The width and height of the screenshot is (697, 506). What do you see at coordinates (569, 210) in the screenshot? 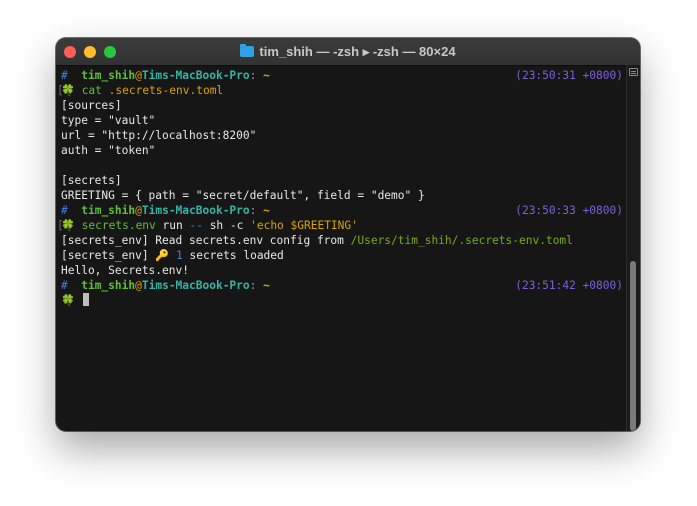
I see `prompt-timestamp: (23:50:33 +0800)` at bounding box center [569, 210].